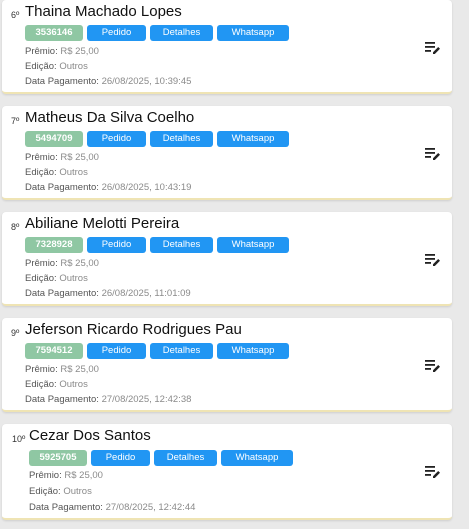  Describe the element at coordinates (150, 507) in the screenshot. I see `data-pagamento-value: 27/08/2025, 12:42:44` at that location.